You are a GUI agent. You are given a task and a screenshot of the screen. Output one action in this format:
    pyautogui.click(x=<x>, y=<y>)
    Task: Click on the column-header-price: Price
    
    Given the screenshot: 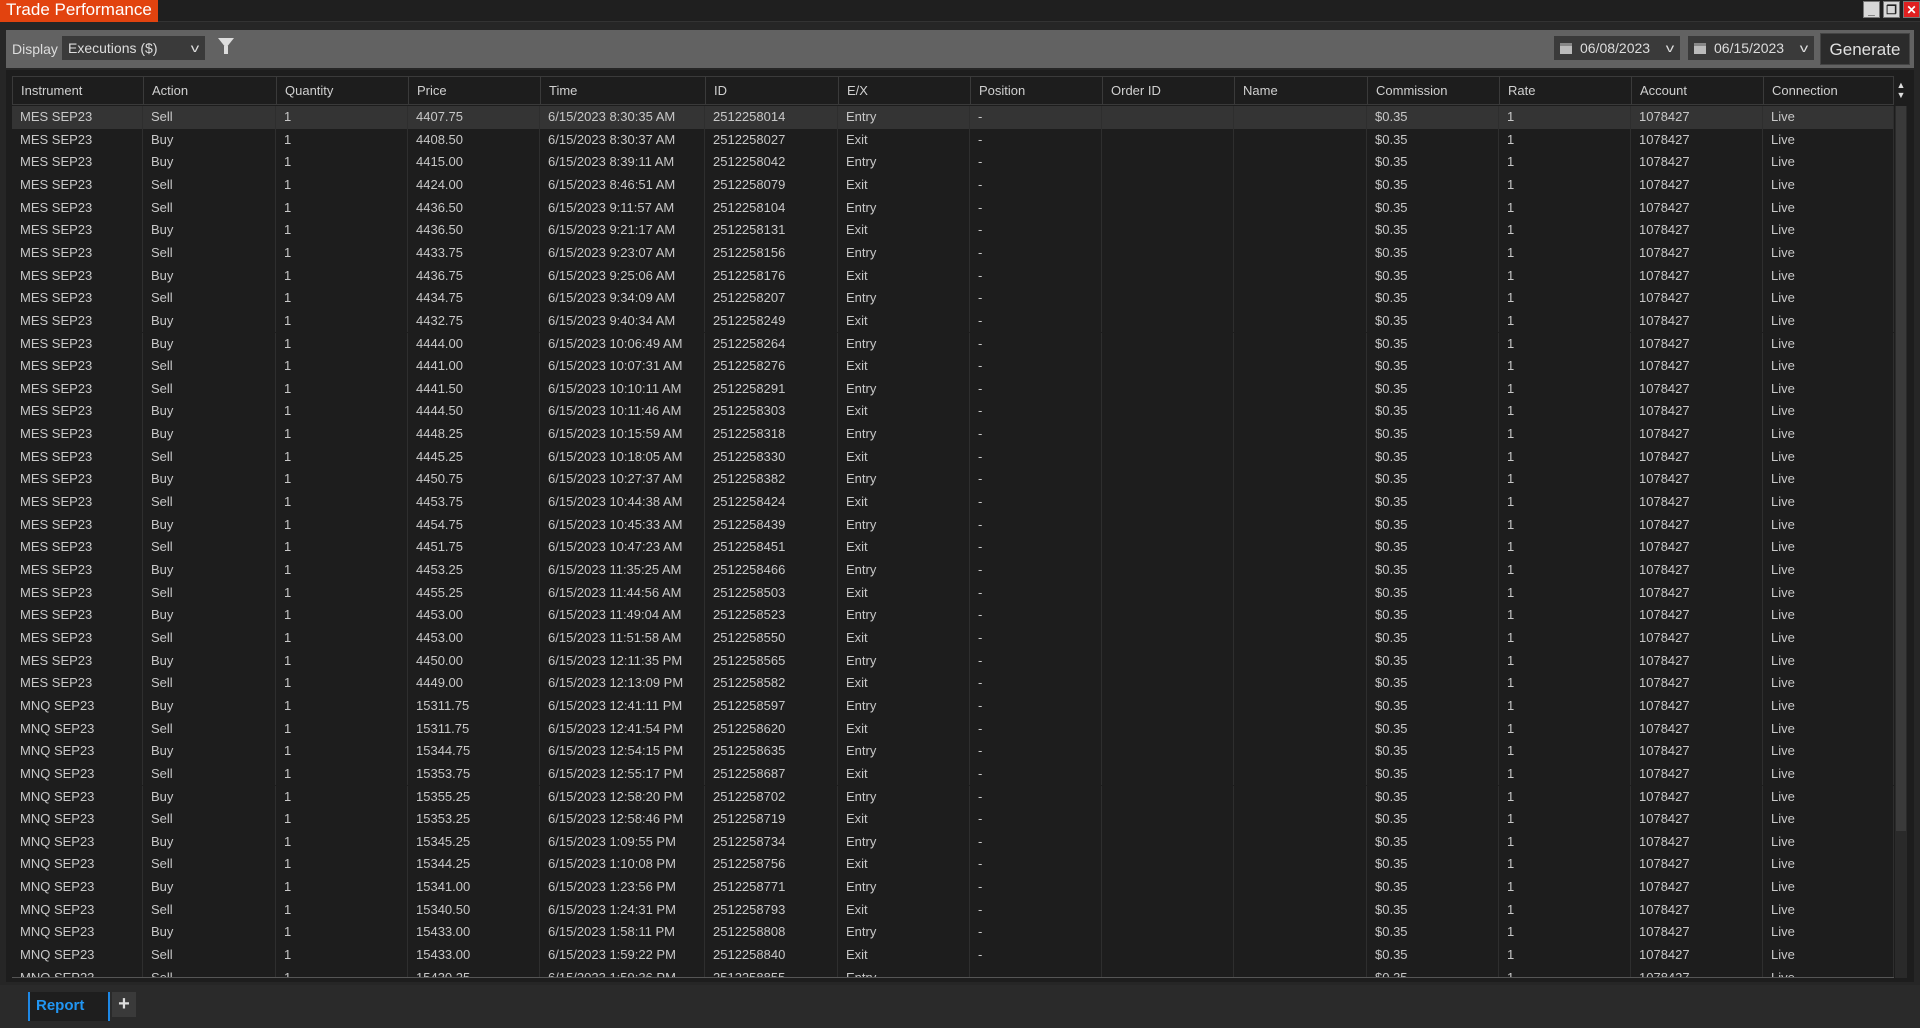 What is the action you would take?
    pyautogui.click(x=475, y=90)
    